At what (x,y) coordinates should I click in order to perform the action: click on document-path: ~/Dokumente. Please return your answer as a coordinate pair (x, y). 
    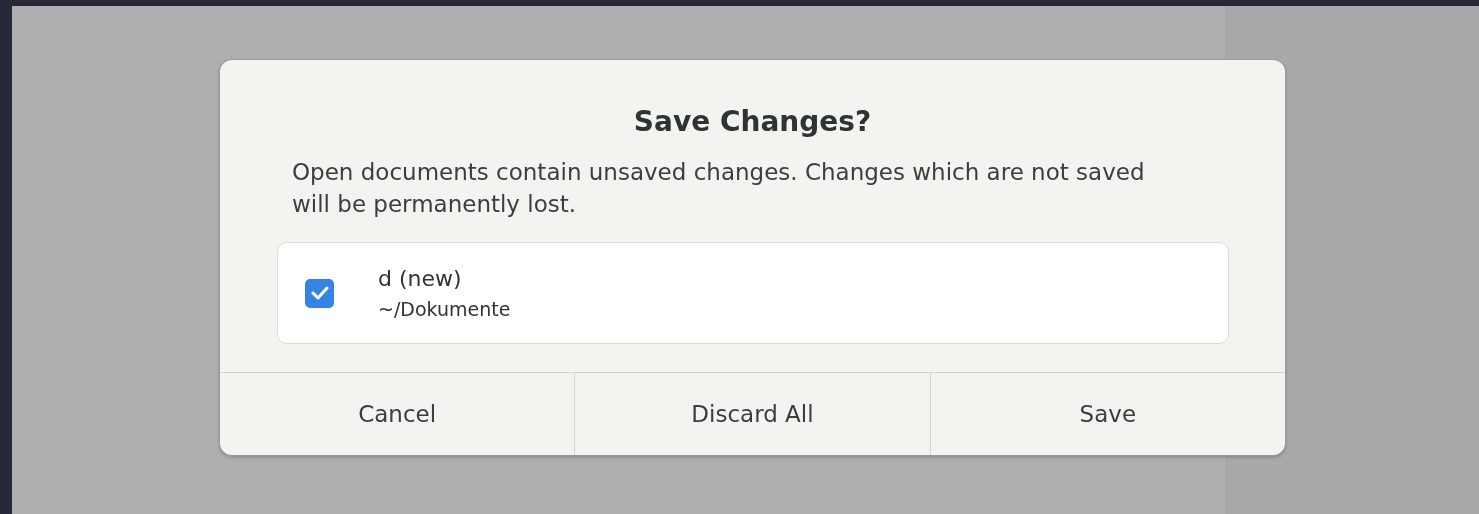
    Looking at the image, I should click on (444, 309).